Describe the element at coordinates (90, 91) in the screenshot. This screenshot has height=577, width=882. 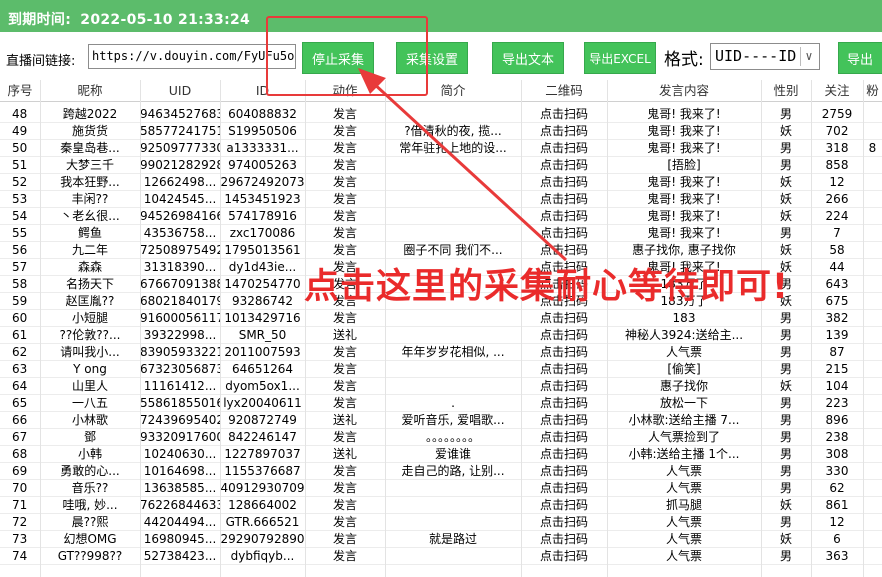
I see `column-header-nickname: 昵称` at that location.